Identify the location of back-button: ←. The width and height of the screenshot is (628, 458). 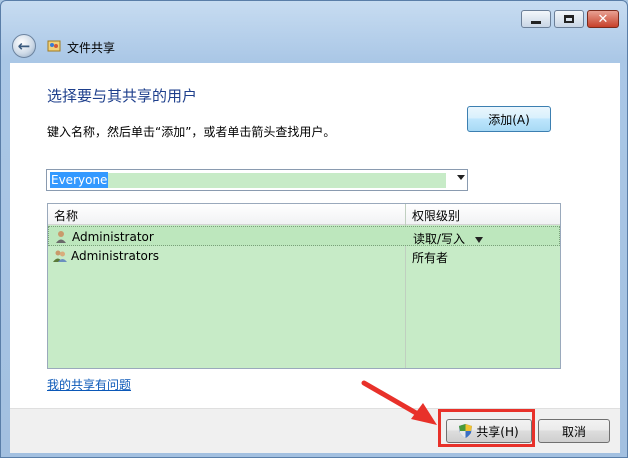
(24, 46).